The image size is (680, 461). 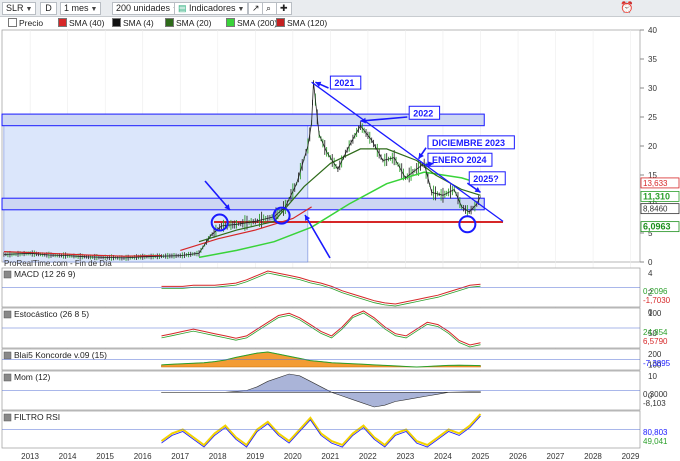 I want to click on support-zone-box, so click(x=156, y=188).